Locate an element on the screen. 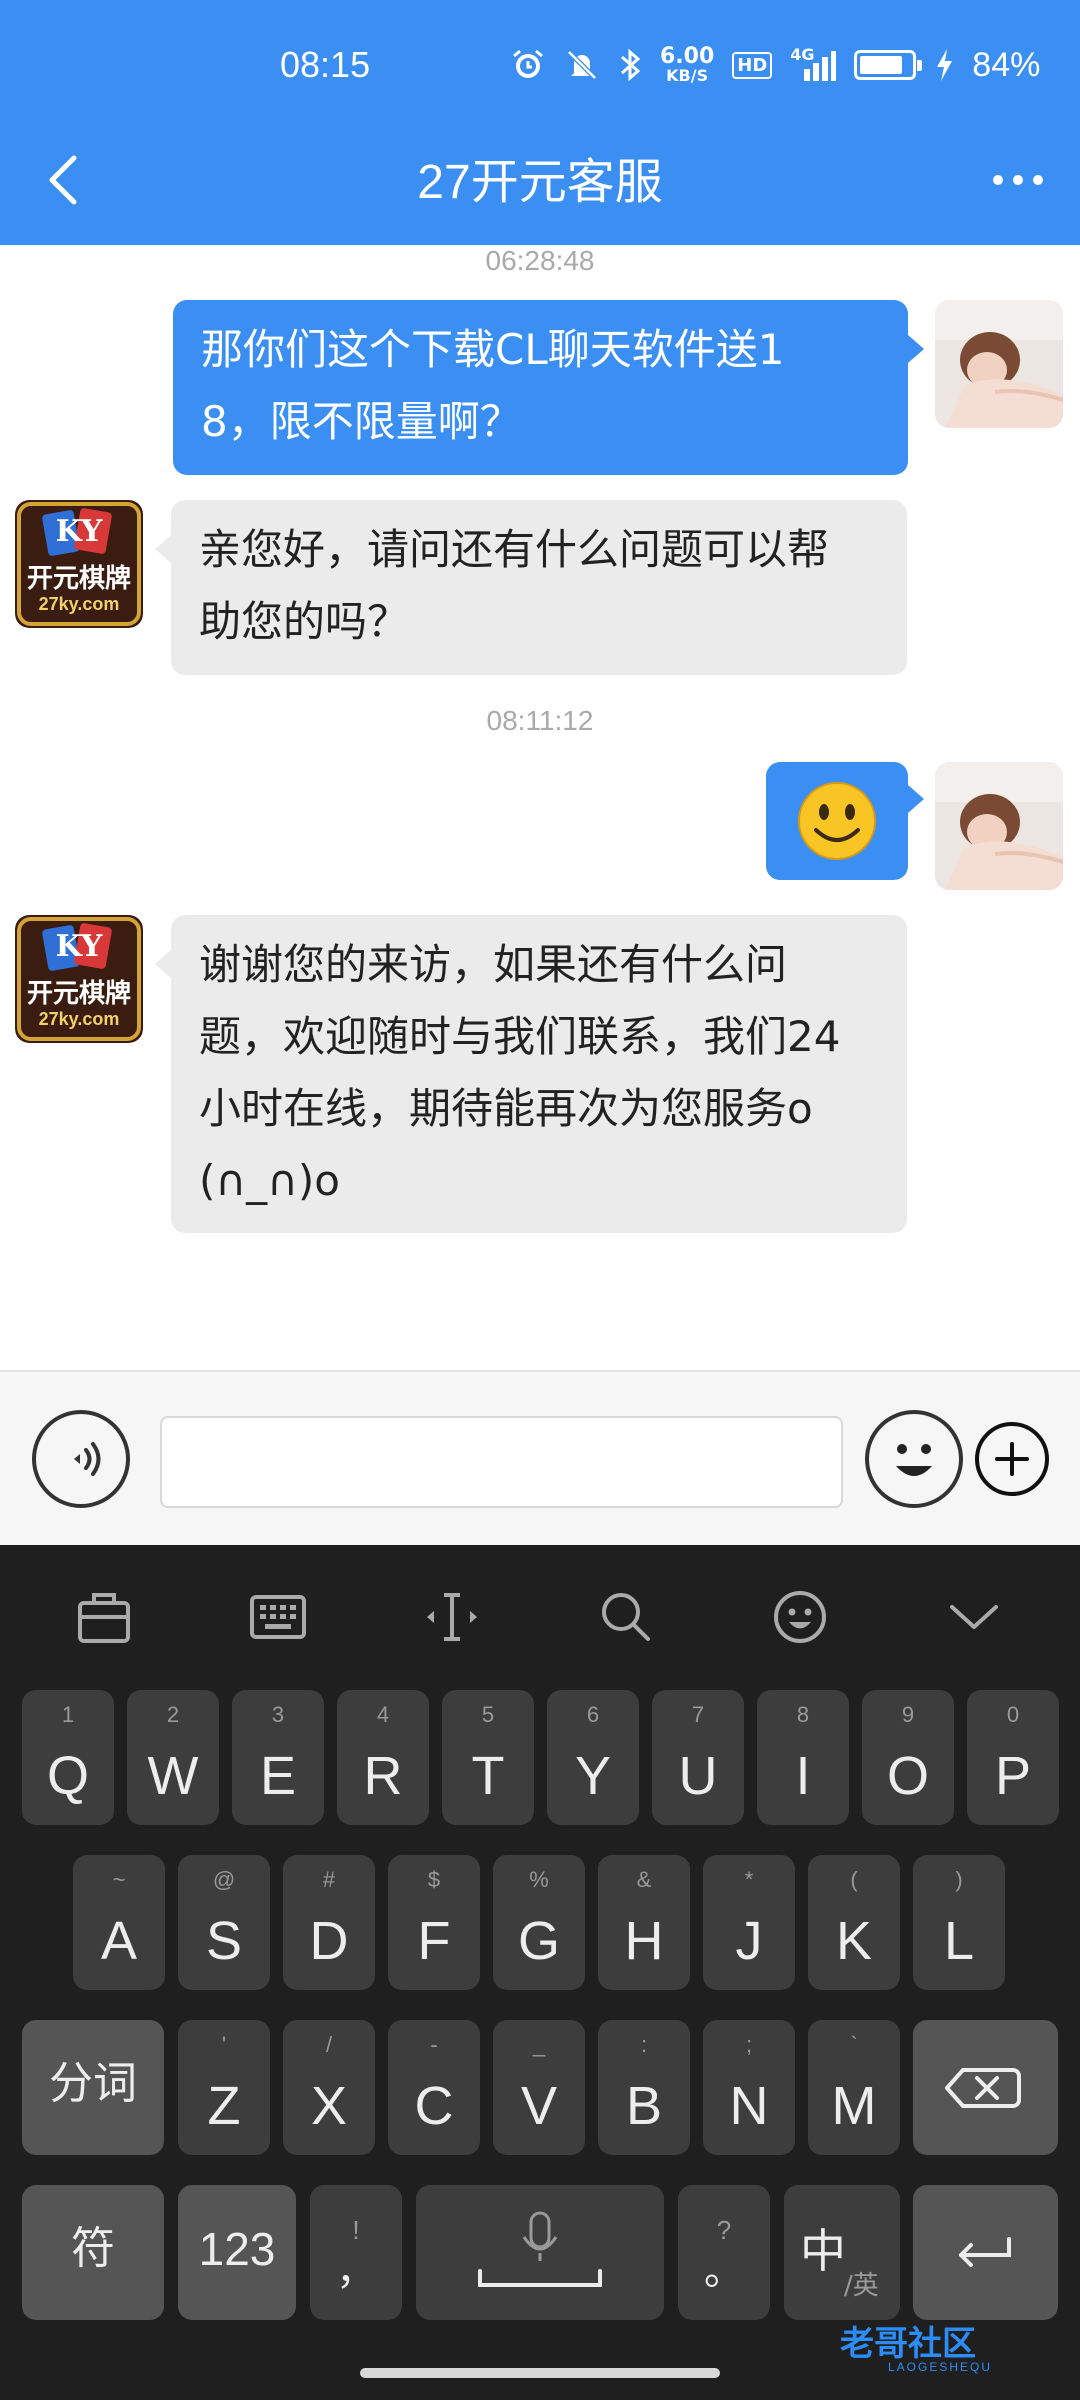 Image resolution: width=1080 pixels, height=2400 pixels. outgoing-message: 那你们这个下载CL聊天软件送1 8，限不限量啊？ is located at coordinates (540, 387).